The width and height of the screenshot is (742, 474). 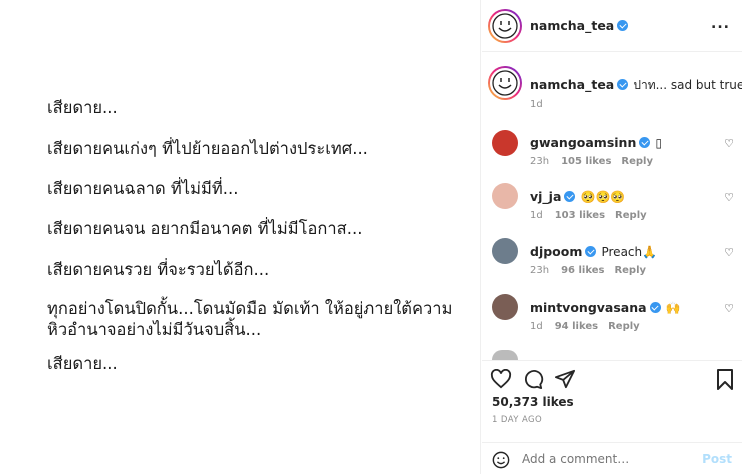 I want to click on comment-likes: 94 likes, so click(x=576, y=326).